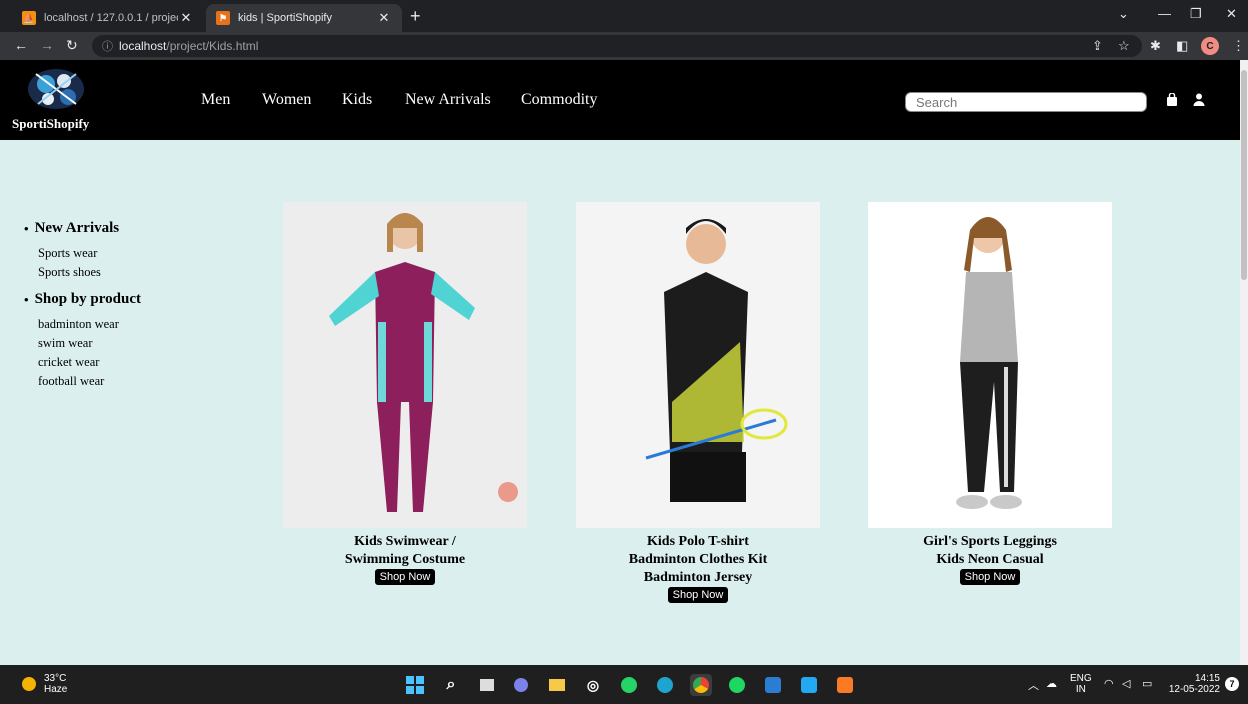  I want to click on nav-women: Women, so click(286, 100).